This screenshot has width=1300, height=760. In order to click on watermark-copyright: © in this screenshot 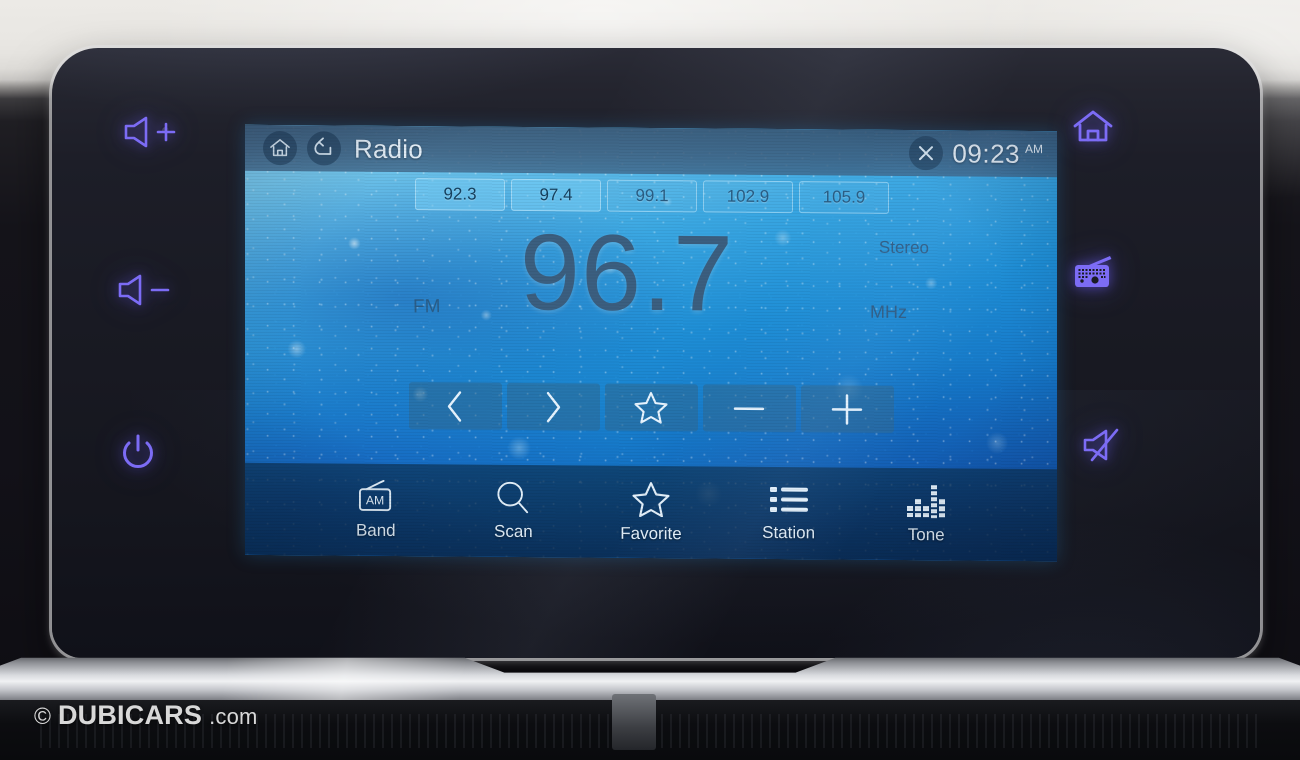, I will do `click(42, 716)`.